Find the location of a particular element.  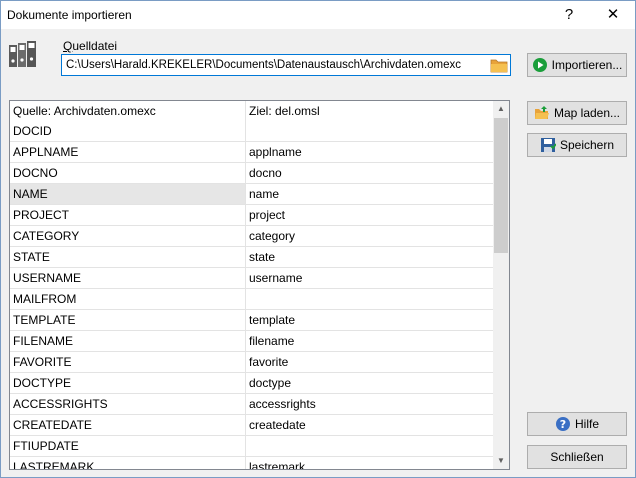

question-icon: ? is located at coordinates (562, 424).